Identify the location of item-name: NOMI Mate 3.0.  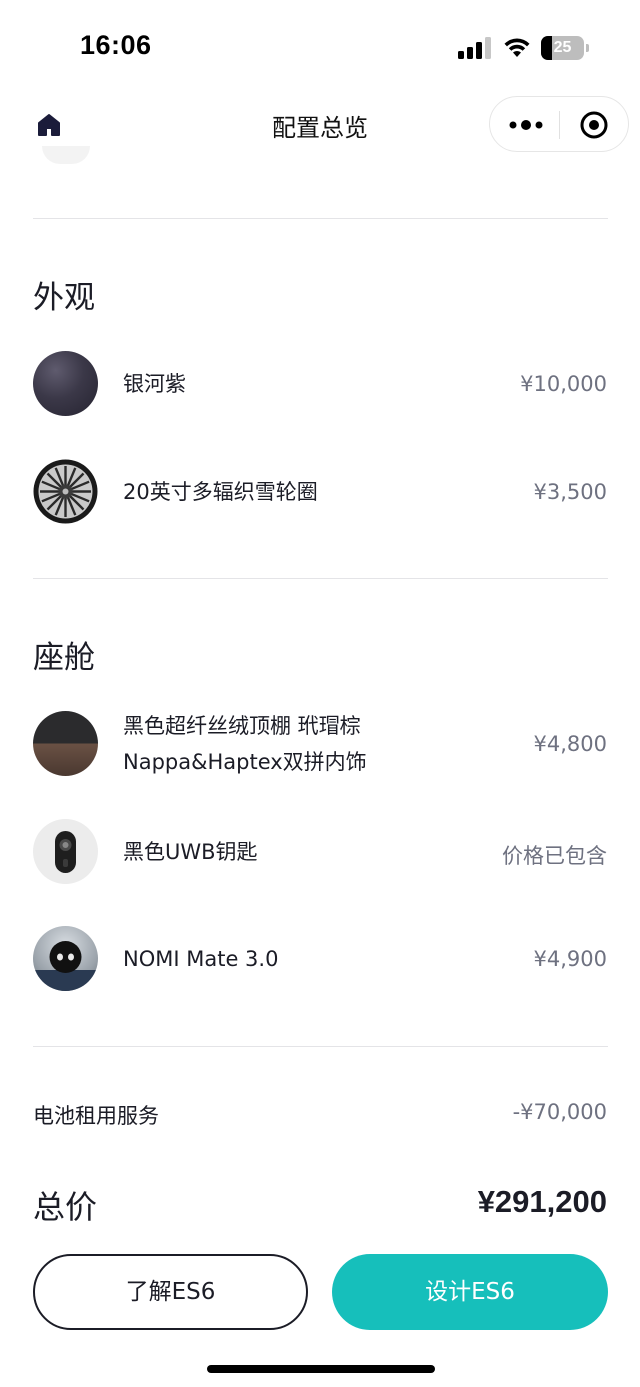
(201, 959).